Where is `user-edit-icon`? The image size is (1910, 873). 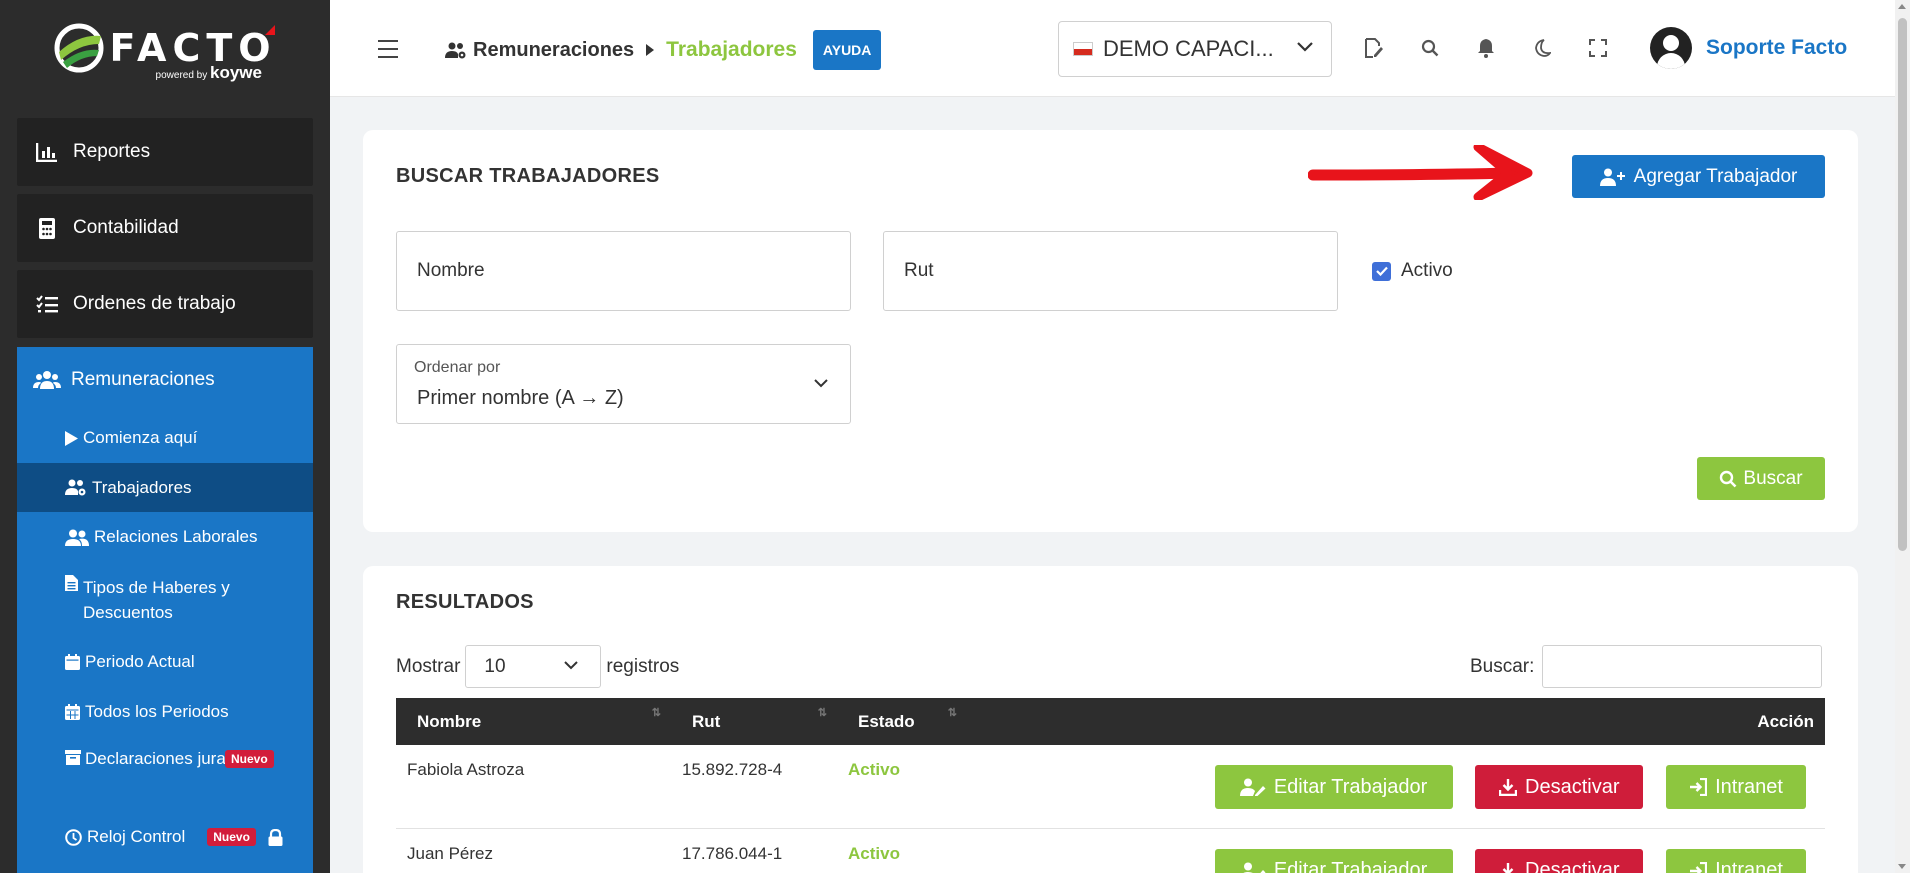
user-edit-icon is located at coordinates (1252, 787).